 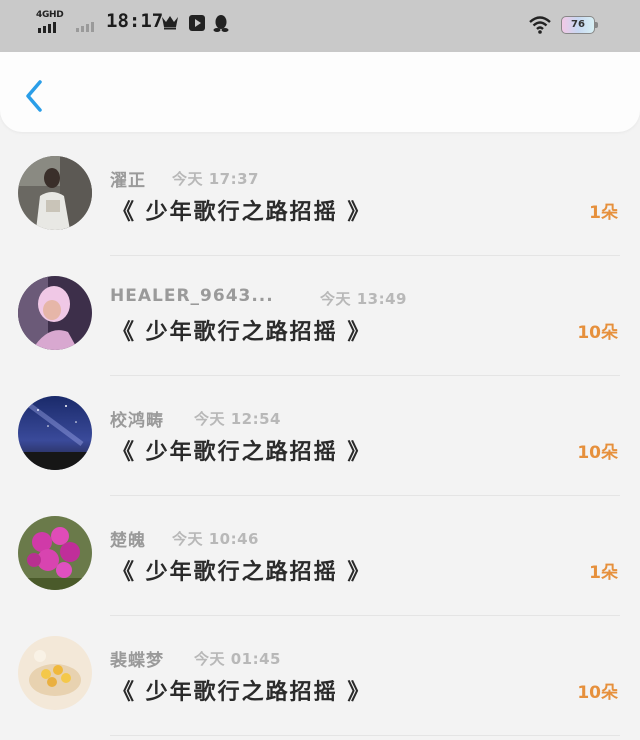 What do you see at coordinates (197, 23) in the screenshot?
I see `video-play-icon` at bounding box center [197, 23].